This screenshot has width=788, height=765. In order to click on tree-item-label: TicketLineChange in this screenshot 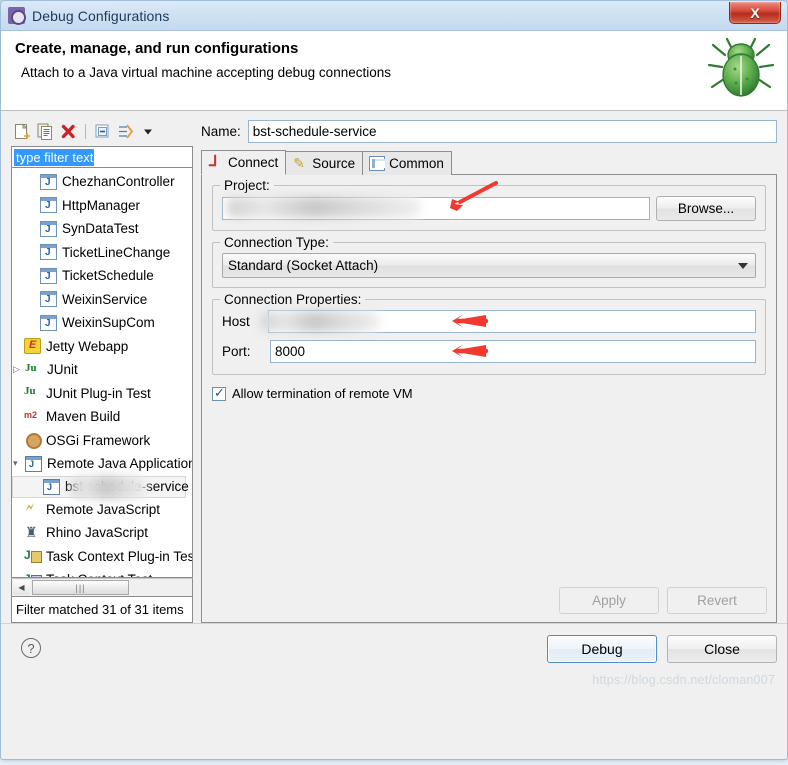, I will do `click(116, 252)`.